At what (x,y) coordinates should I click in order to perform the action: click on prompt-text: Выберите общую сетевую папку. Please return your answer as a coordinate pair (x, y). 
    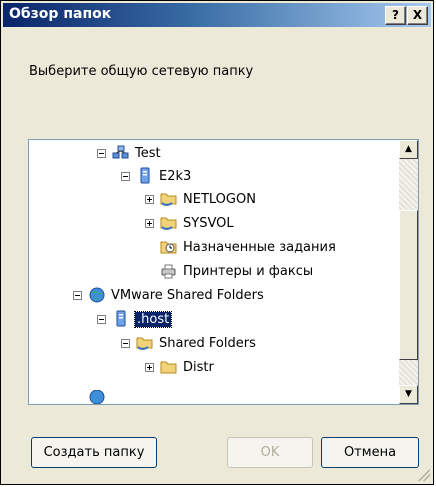
    Looking at the image, I should click on (141, 71).